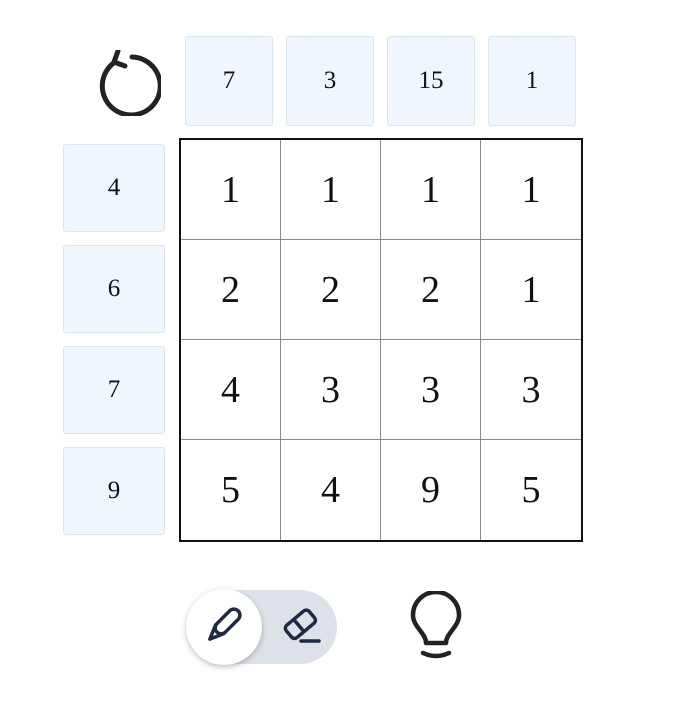 Image resolution: width=700 pixels, height=701 pixels. I want to click on hint-button, so click(436, 628).